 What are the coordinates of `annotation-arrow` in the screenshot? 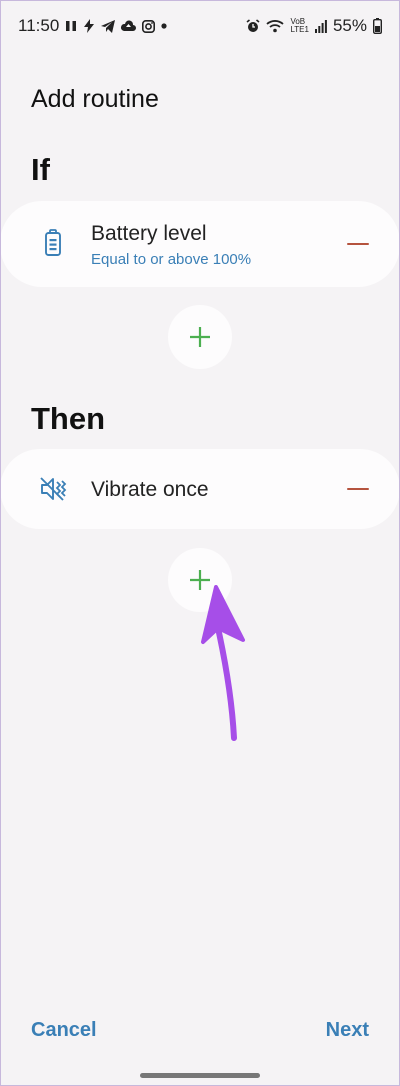 It's located at (223, 663).